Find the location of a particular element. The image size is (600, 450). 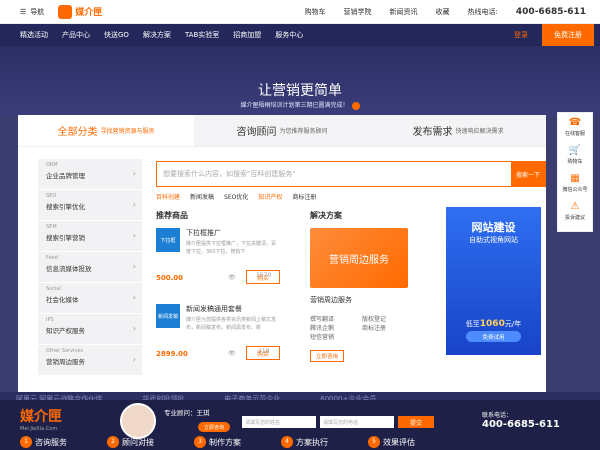

cart: 🛒 购物车 is located at coordinates (575, 155).